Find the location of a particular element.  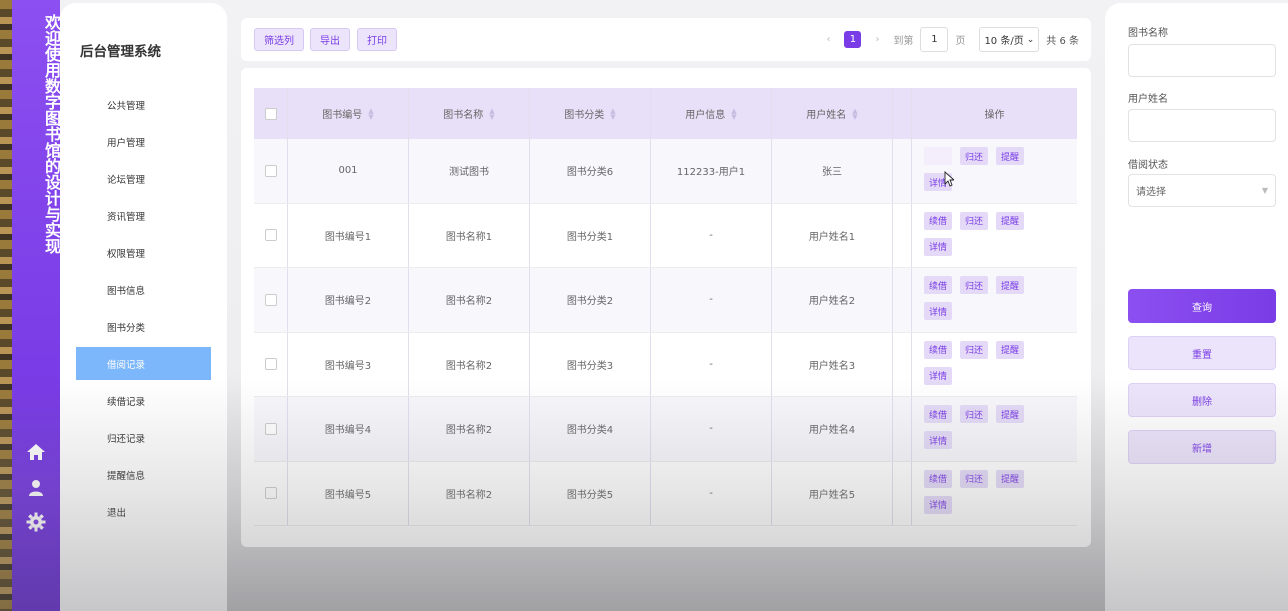

sidebar-item-public: 公共管理 is located at coordinates (143, 104).